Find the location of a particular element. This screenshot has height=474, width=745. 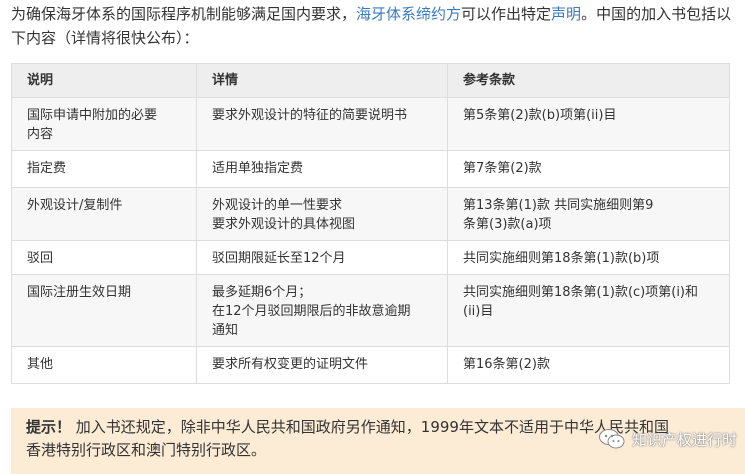

cell-description: 国际注册生效日期 is located at coordinates (104, 310).